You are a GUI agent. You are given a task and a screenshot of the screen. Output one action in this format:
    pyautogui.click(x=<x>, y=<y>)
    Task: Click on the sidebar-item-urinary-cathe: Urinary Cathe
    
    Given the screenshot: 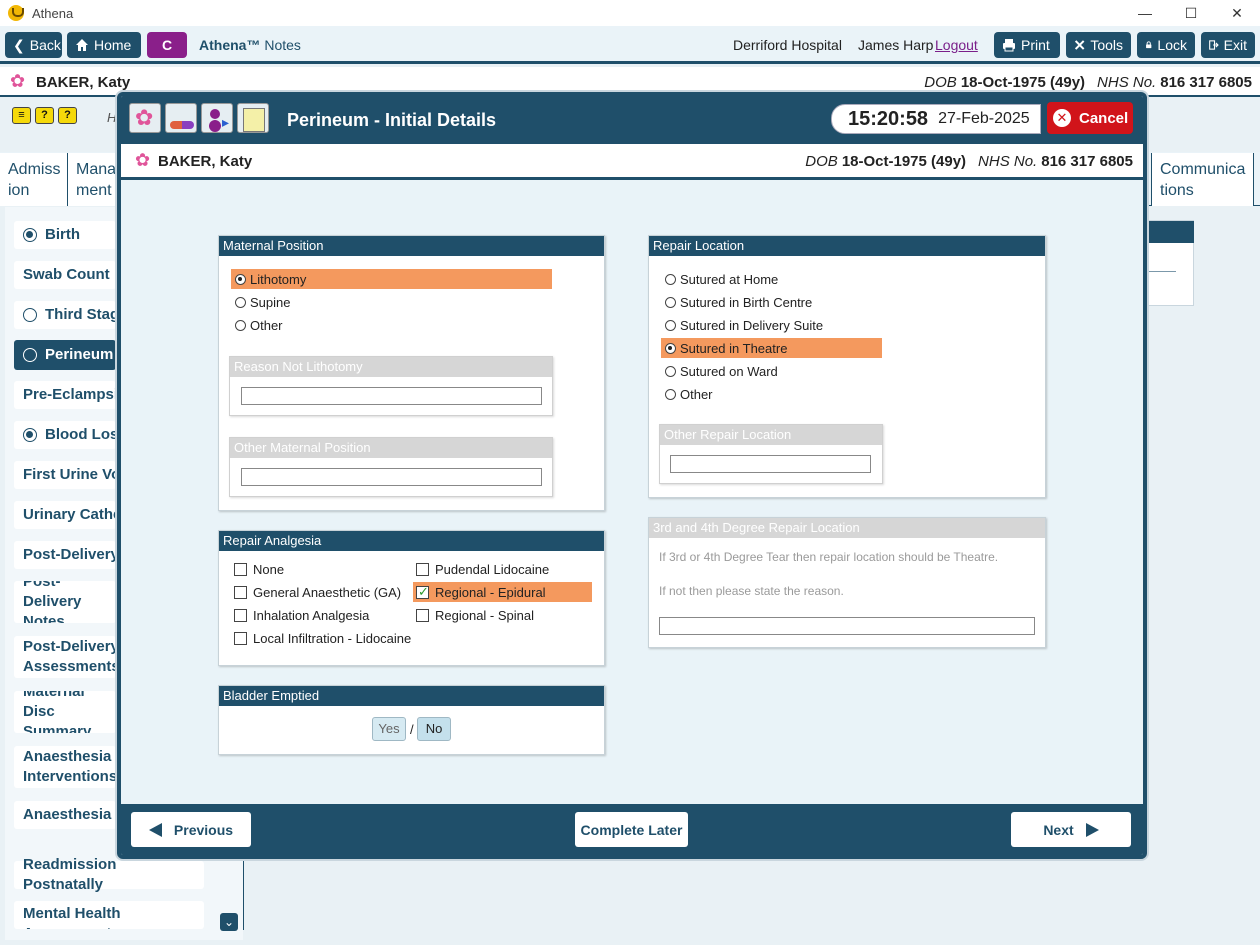 What is the action you would take?
    pyautogui.click(x=65, y=515)
    